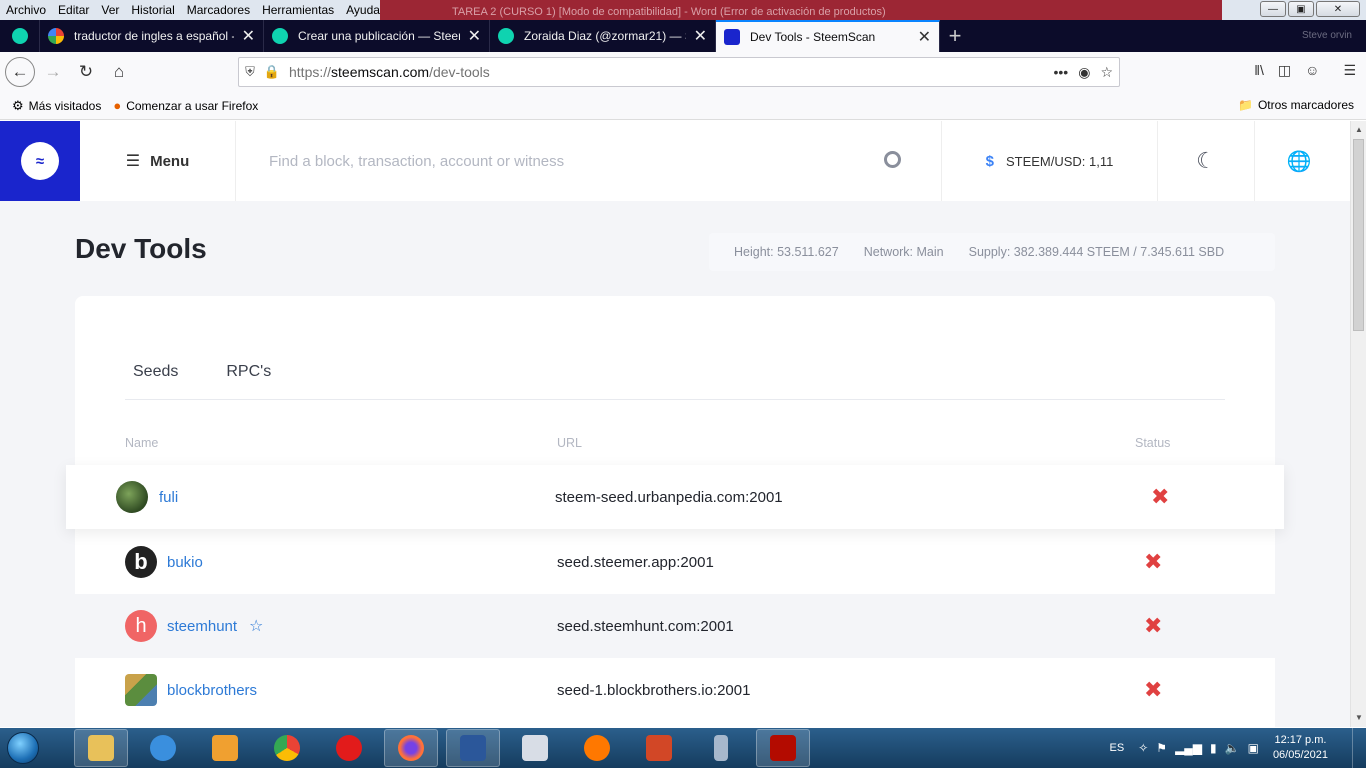 Image resolution: width=1366 pixels, height=768 pixels. I want to click on offline-x-icon: ✖, so click(1160, 496).